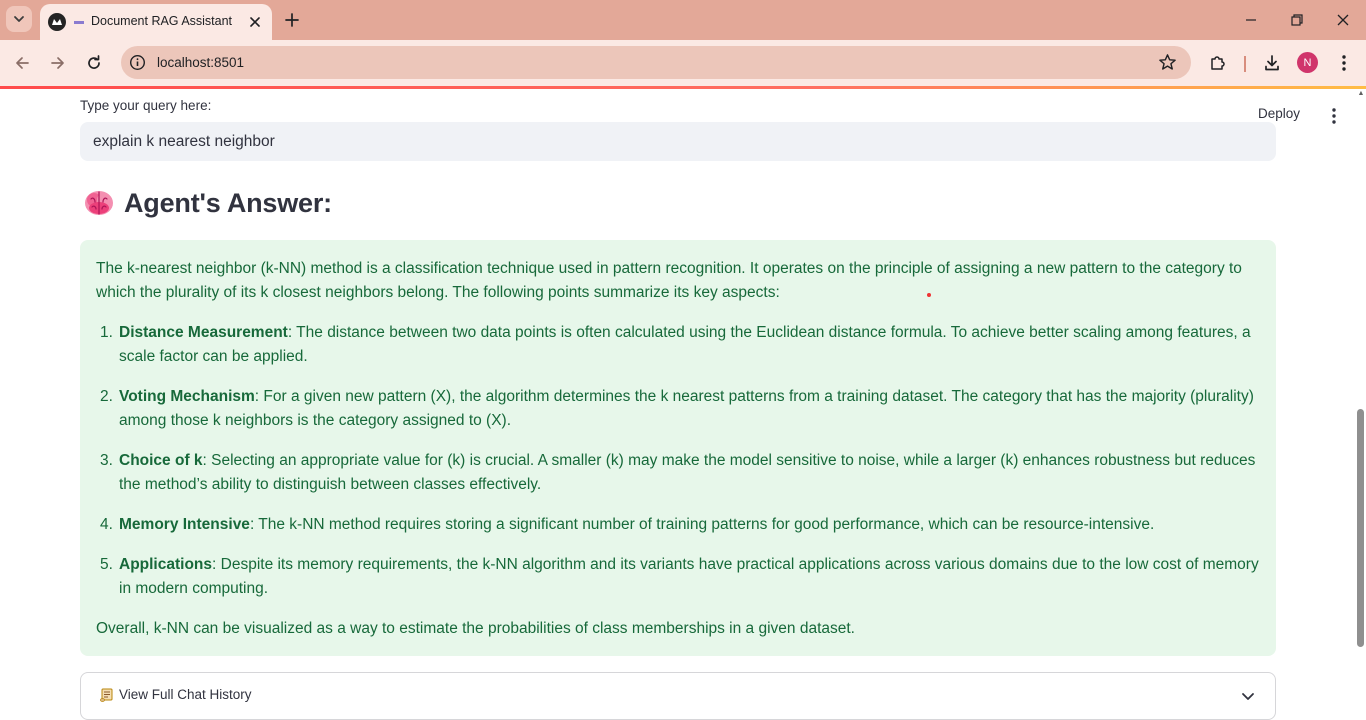 This screenshot has width=1366, height=720. I want to click on list-item-title: Choice of k, so click(161, 460).